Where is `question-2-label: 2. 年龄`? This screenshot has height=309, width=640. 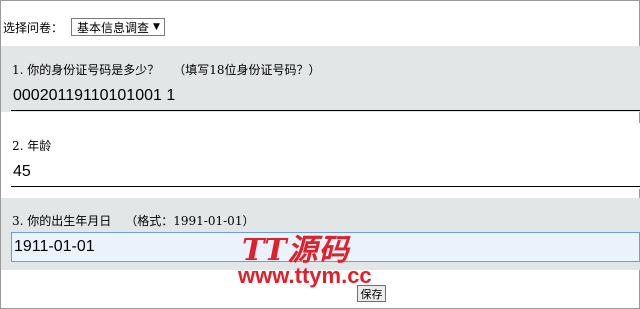 question-2-label: 2. 年龄 is located at coordinates (31, 145).